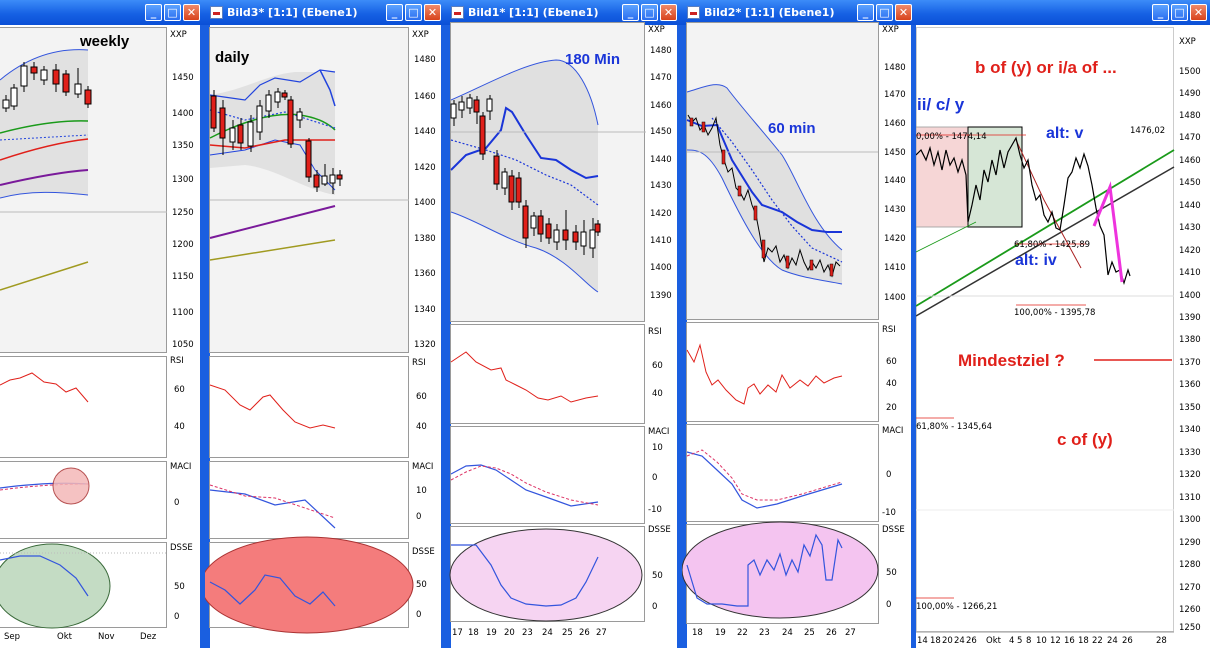 The height and width of the screenshot is (648, 1210). Describe the element at coordinates (954, 427) in the screenshot. I see `fib-label: 61,80% - 1345,64` at that location.